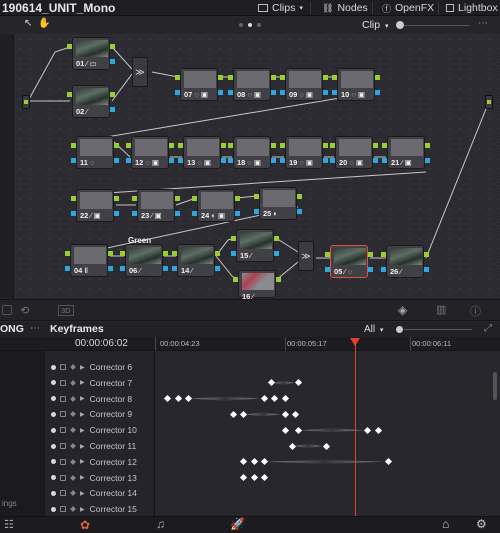  What do you see at coordinates (156, 205) in the screenshot?
I see `node-23: 23 ∕ ▣` at bounding box center [156, 205].